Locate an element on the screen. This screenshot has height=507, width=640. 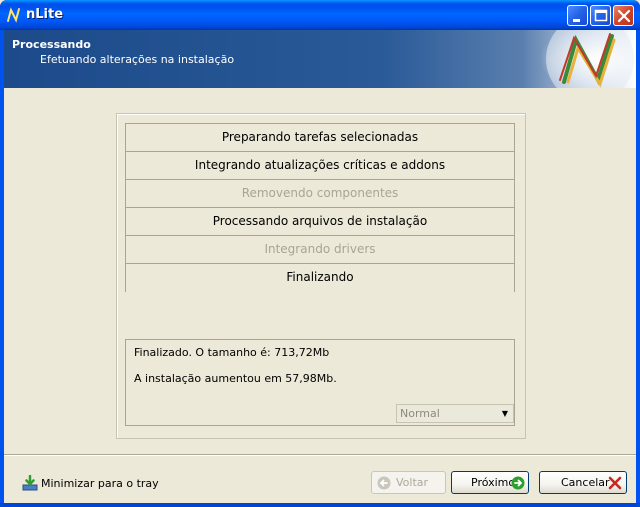
back-button: Voltar is located at coordinates (408, 482).